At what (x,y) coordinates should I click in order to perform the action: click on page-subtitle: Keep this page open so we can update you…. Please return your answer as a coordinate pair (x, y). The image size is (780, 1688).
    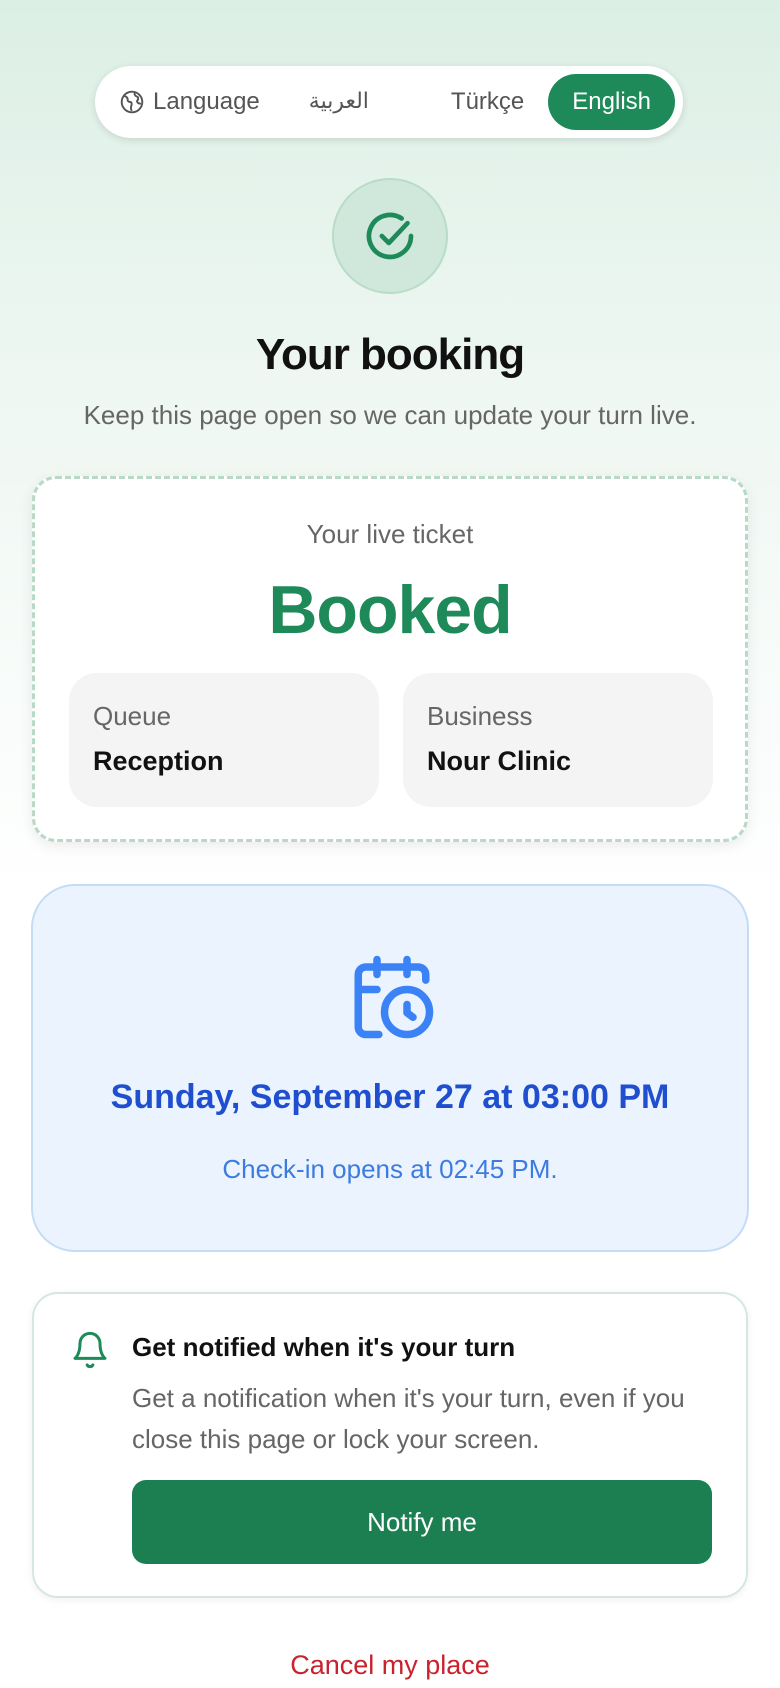
    Looking at the image, I should click on (390, 415).